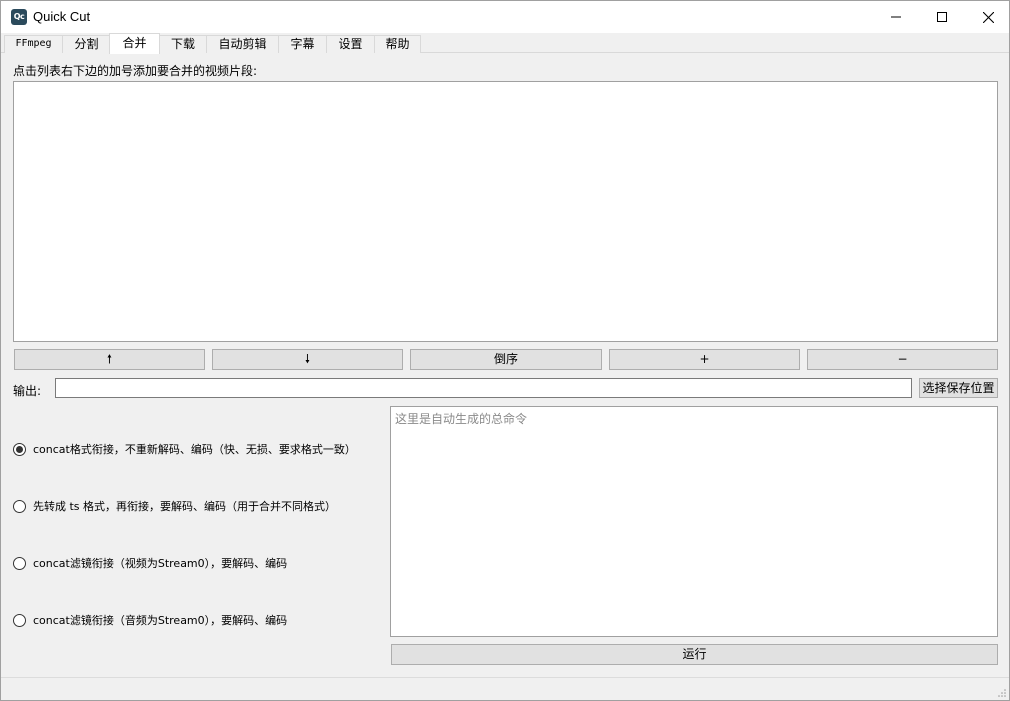 This screenshot has width=1010, height=701. What do you see at coordinates (160, 620) in the screenshot?
I see `option-label: concat滤镜衔接（音频为Stream0），要解码、编码` at bounding box center [160, 620].